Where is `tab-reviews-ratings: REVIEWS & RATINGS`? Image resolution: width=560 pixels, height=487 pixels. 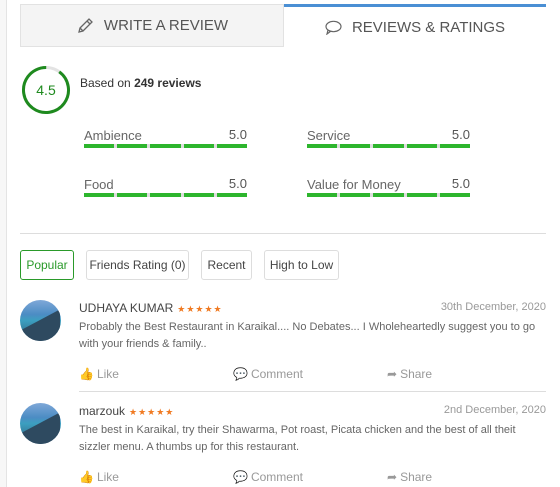
tab-reviews-ratings: REVIEWS & RATINGS is located at coordinates (415, 25).